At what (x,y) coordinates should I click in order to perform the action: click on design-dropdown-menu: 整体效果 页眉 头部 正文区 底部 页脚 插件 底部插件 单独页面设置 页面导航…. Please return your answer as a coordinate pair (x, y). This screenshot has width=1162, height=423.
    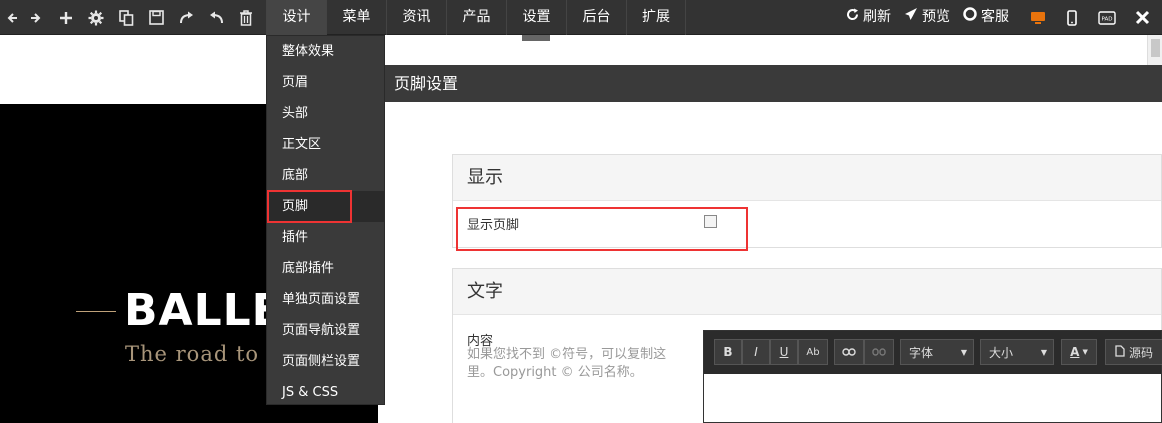
    Looking at the image, I should click on (325, 220).